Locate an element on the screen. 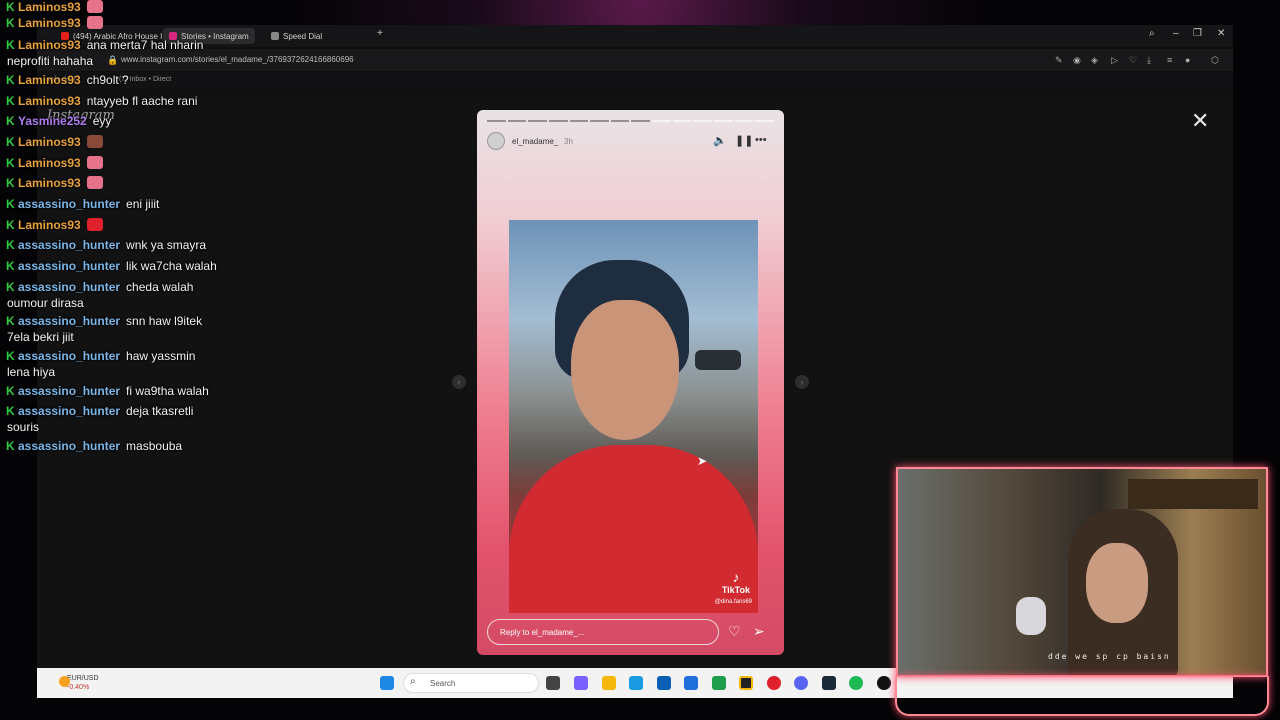  maximize-icon: ❐ is located at coordinates (1197, 33).